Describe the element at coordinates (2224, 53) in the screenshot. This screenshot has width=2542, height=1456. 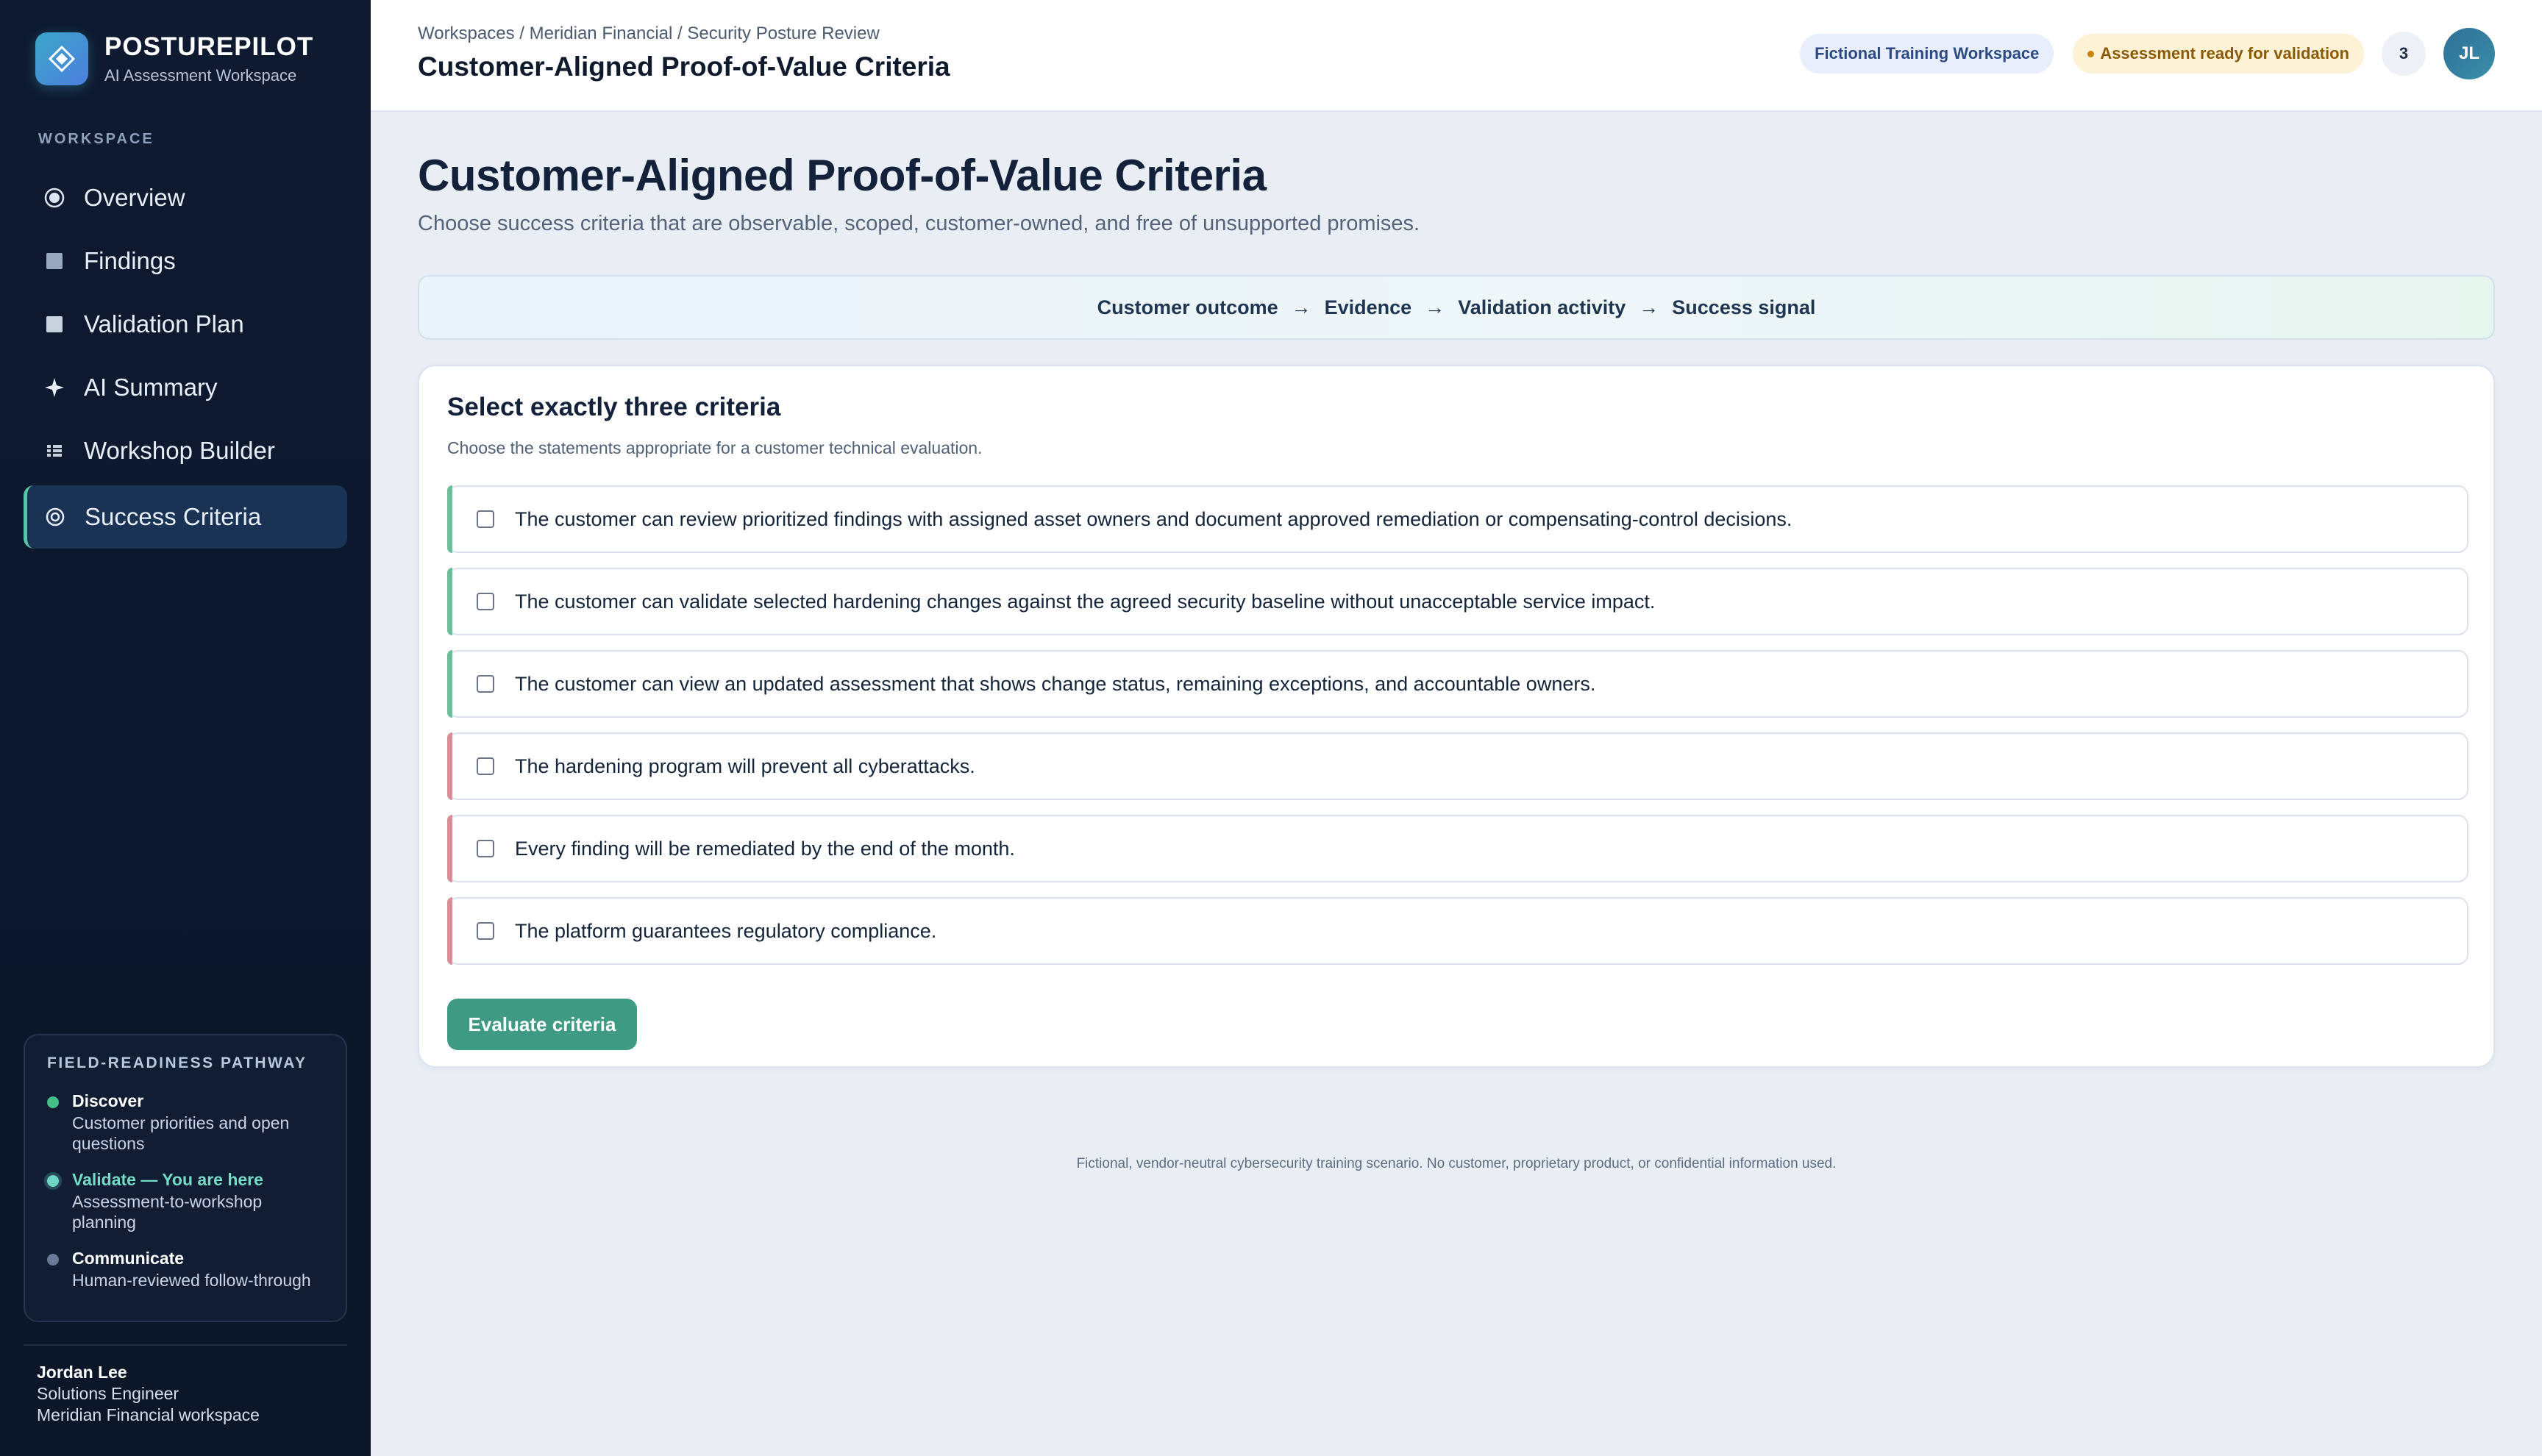
I see `status-badge-label: Assessment ready for validation` at that location.